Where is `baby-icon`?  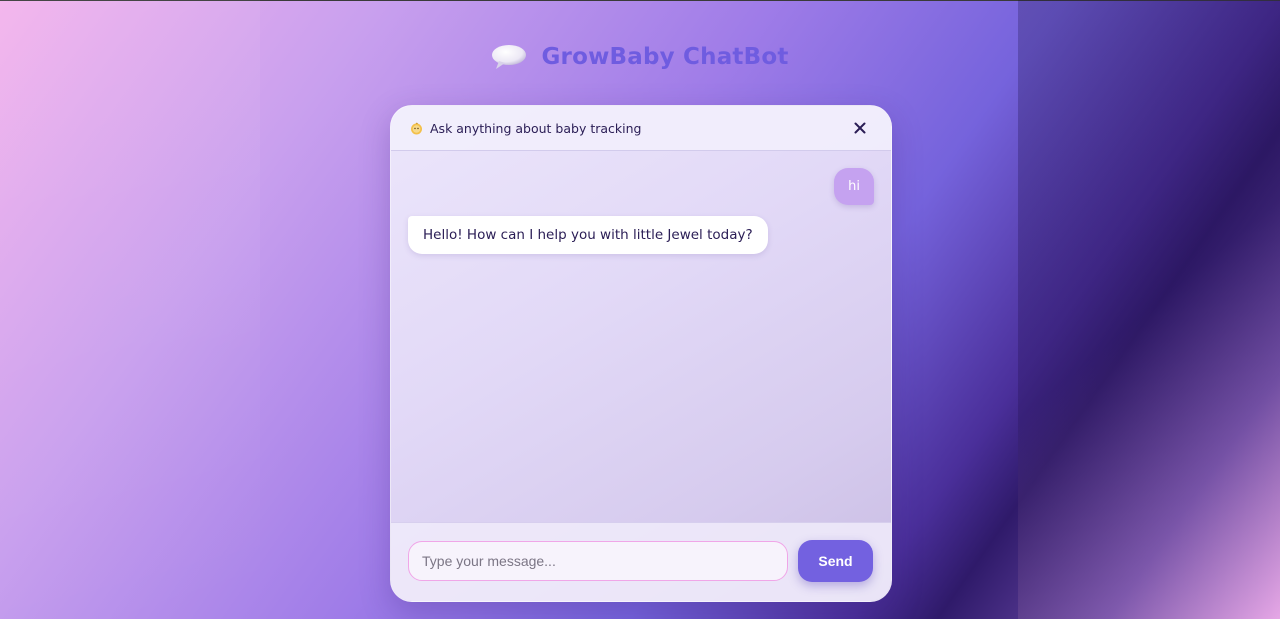
baby-icon is located at coordinates (416, 128).